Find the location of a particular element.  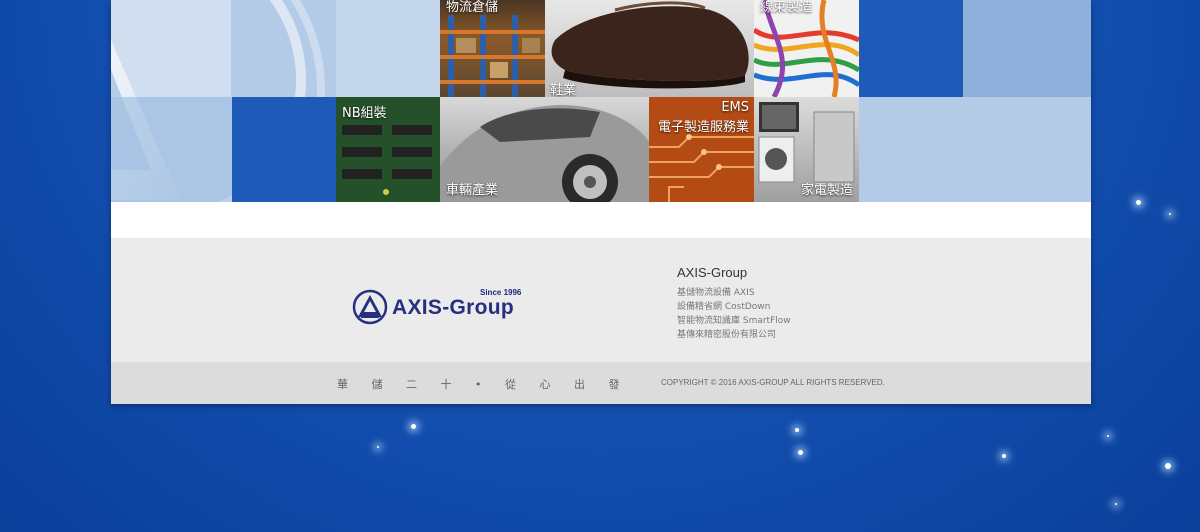

industry-label: 線束製造 is located at coordinates (786, 7).